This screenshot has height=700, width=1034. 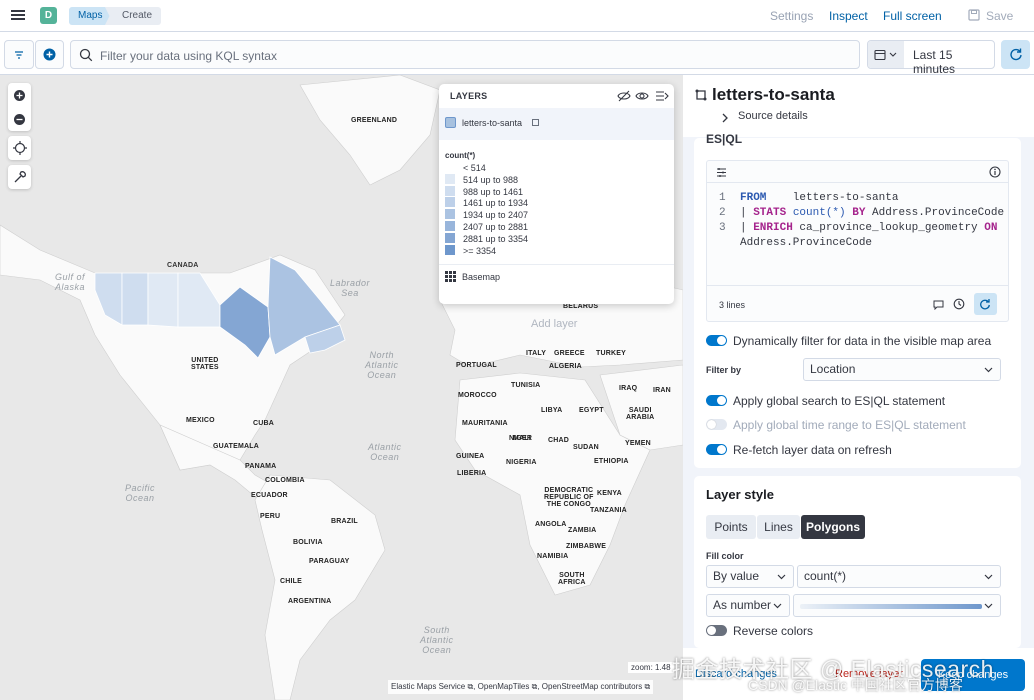 I want to click on map-label: IRAQ, so click(x=628, y=388).